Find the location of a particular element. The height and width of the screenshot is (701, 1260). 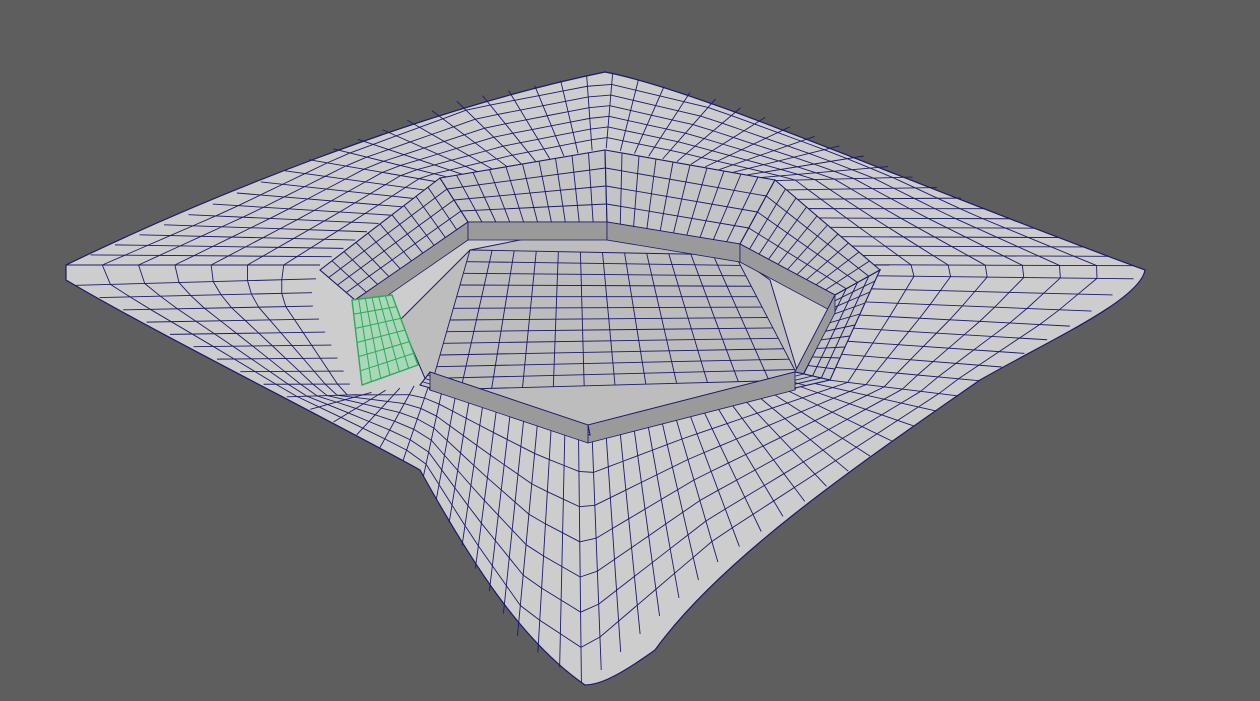

bench-front-face is located at coordinates (537, 231).